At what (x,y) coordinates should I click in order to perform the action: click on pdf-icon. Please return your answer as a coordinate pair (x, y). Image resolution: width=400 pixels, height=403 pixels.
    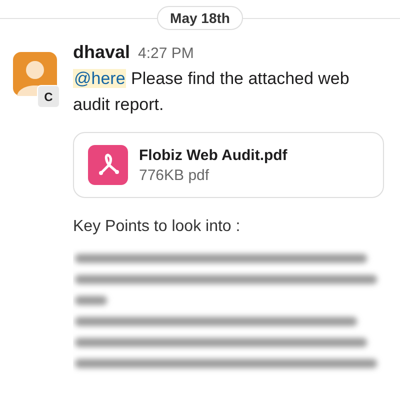
    Looking at the image, I should click on (108, 165).